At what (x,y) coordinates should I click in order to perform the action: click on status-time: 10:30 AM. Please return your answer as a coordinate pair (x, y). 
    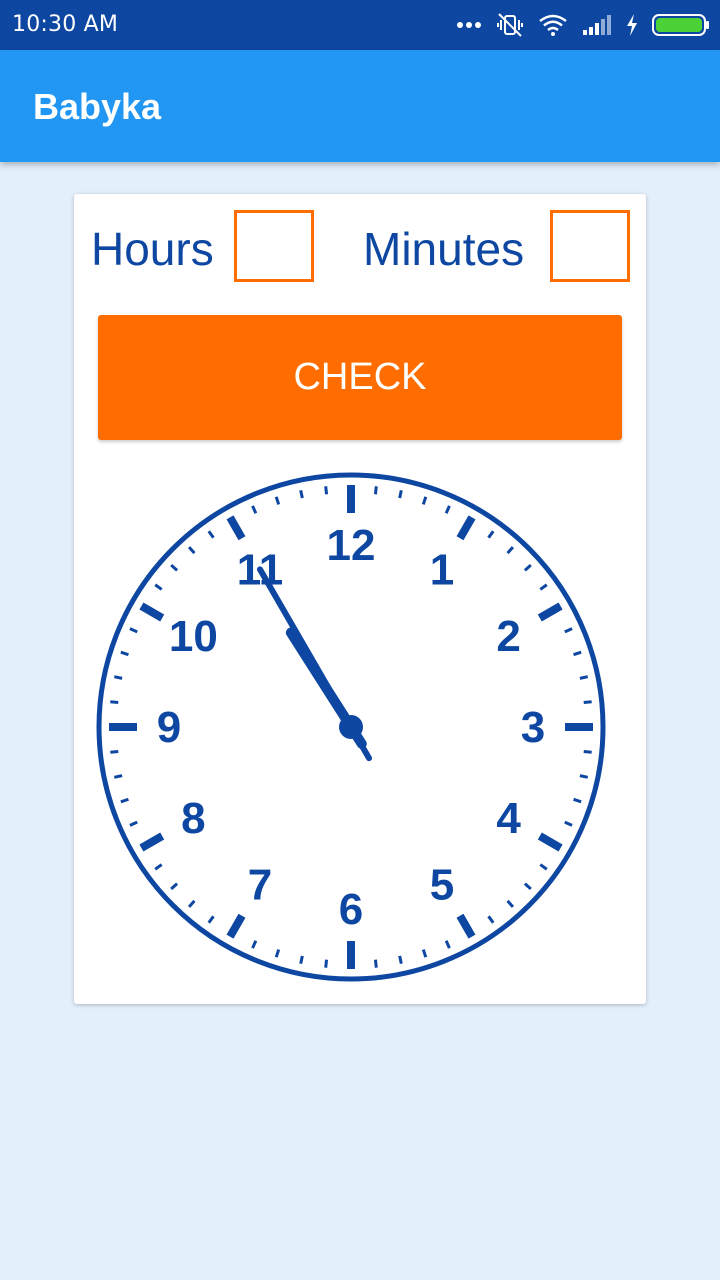
    Looking at the image, I should click on (65, 24).